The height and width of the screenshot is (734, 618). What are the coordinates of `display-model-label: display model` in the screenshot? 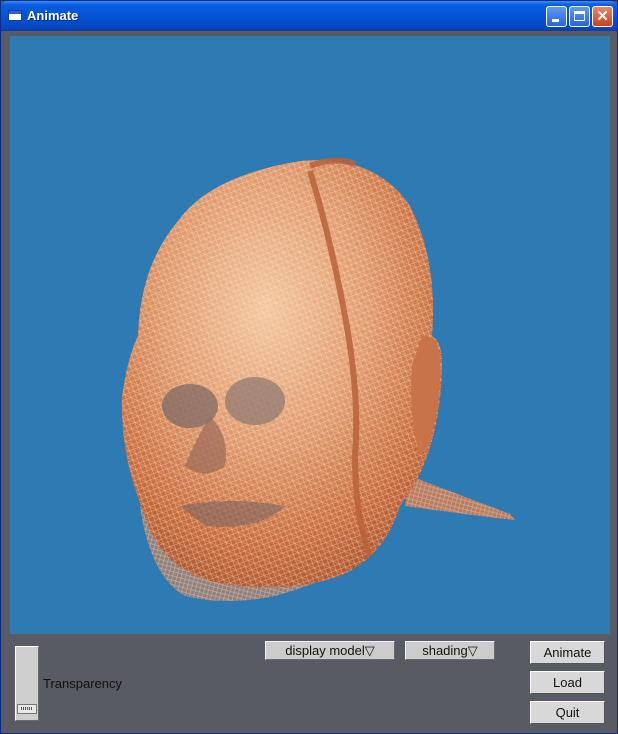 It's located at (325, 650).